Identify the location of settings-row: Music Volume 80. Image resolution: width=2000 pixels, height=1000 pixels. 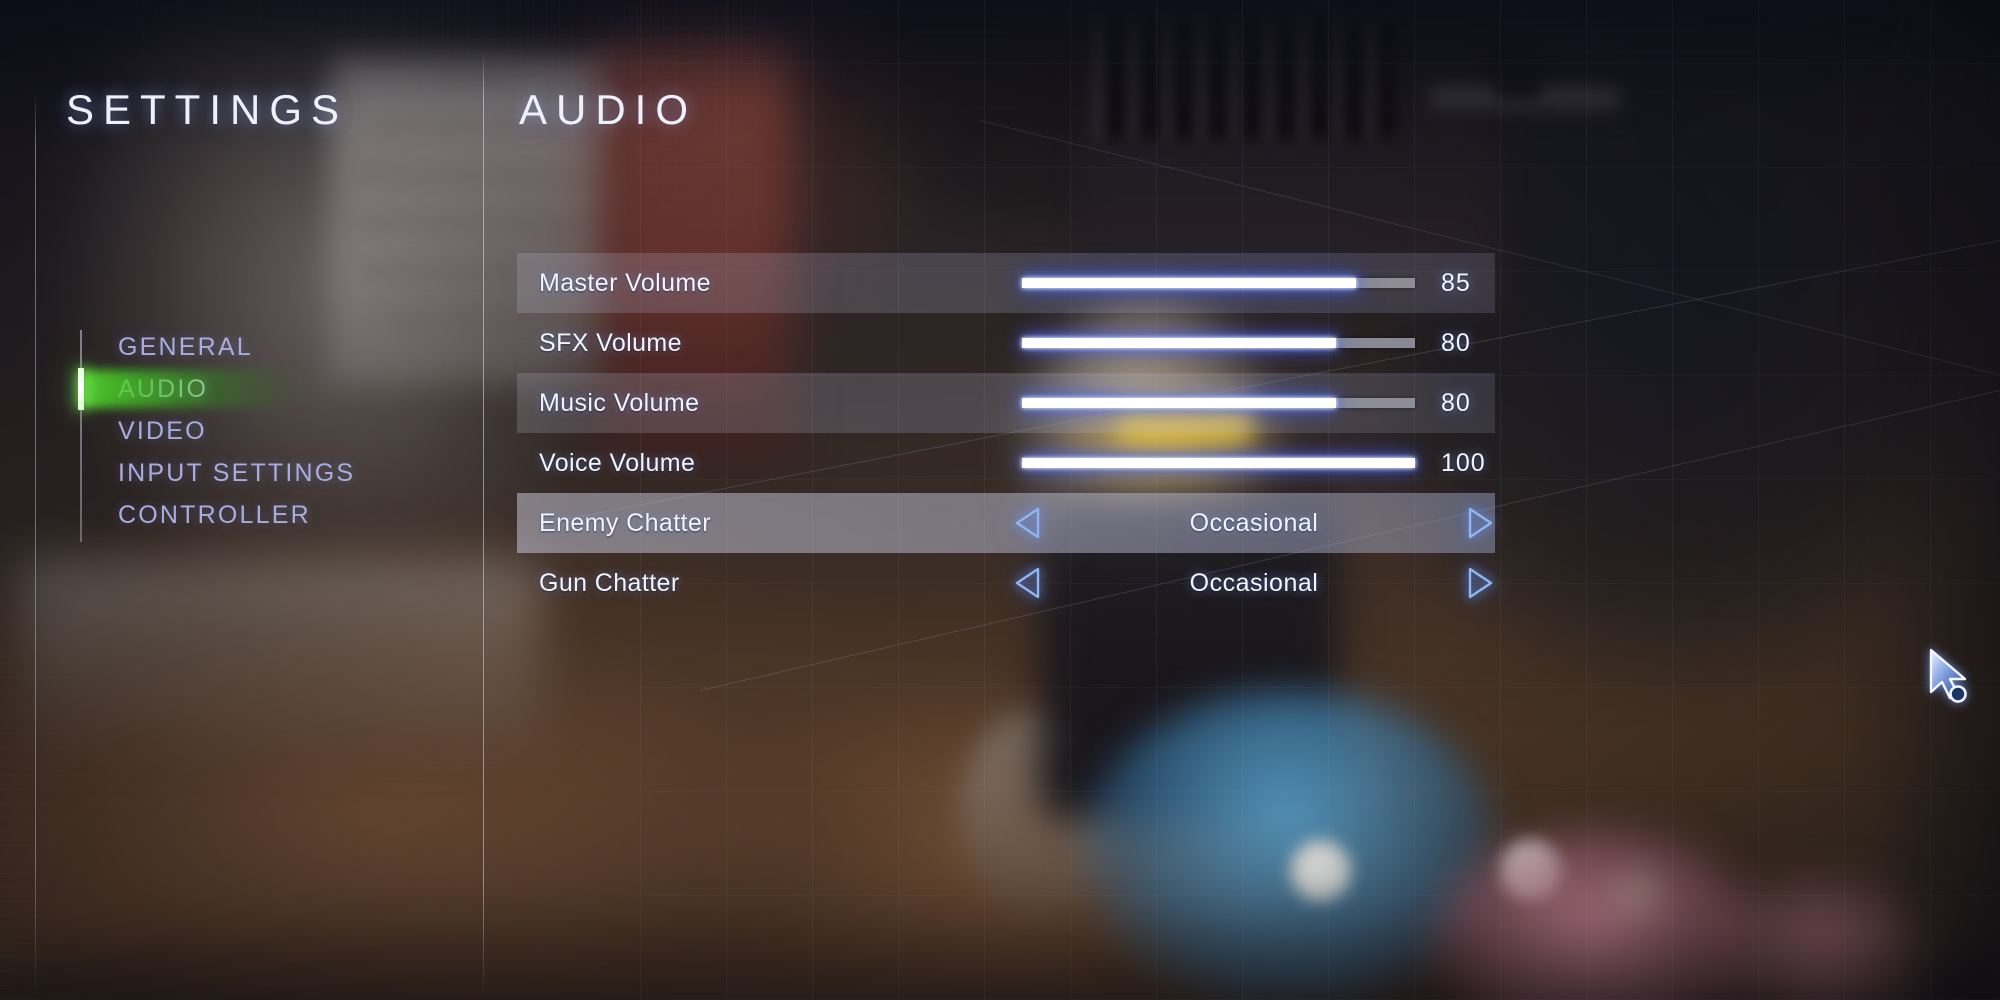
(1006, 403).